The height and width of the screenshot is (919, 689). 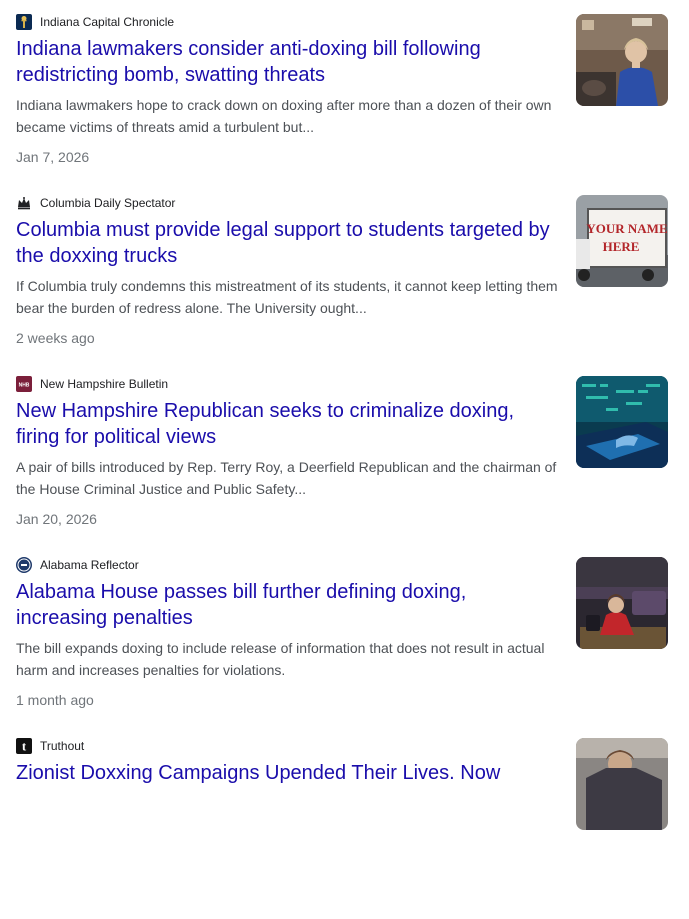 What do you see at coordinates (56, 519) in the screenshot?
I see `date: Jan 20, 2026` at bounding box center [56, 519].